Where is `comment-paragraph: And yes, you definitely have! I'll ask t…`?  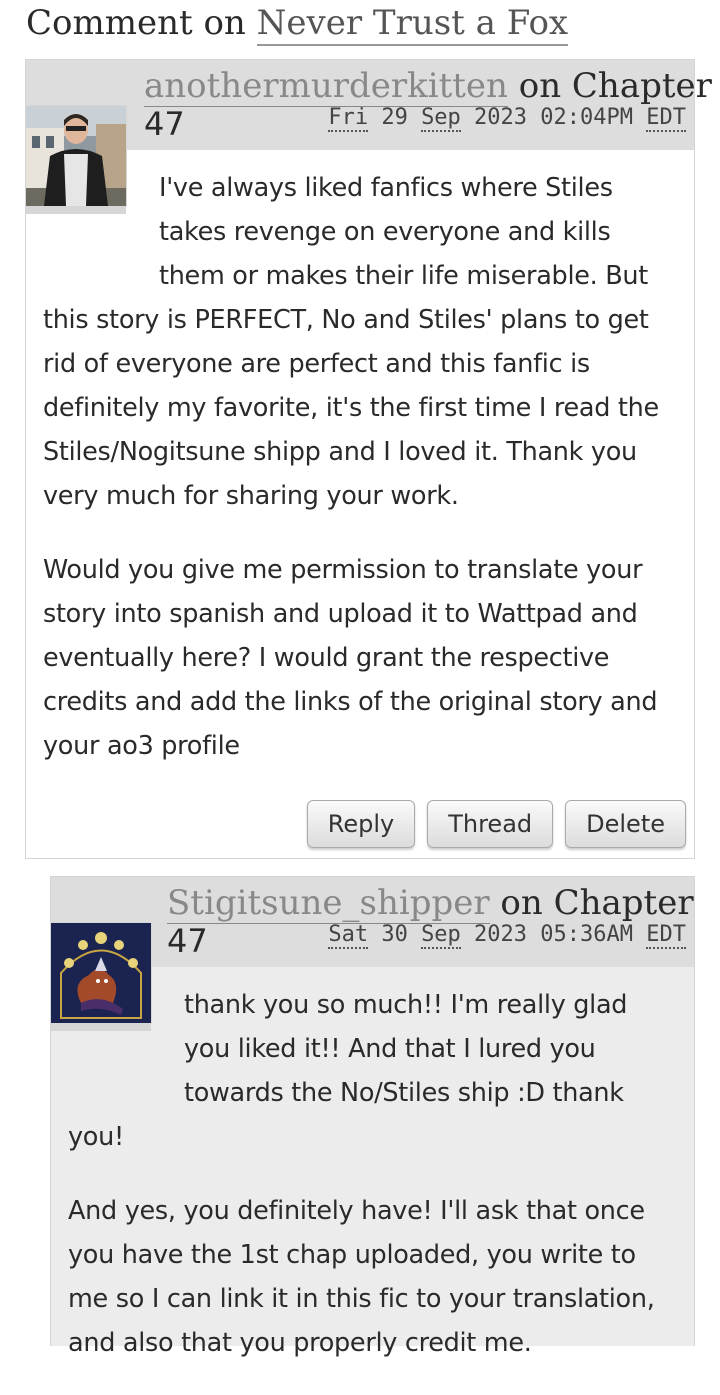 comment-paragraph: And yes, you definitely have! I'll ask t… is located at coordinates (361, 1277).